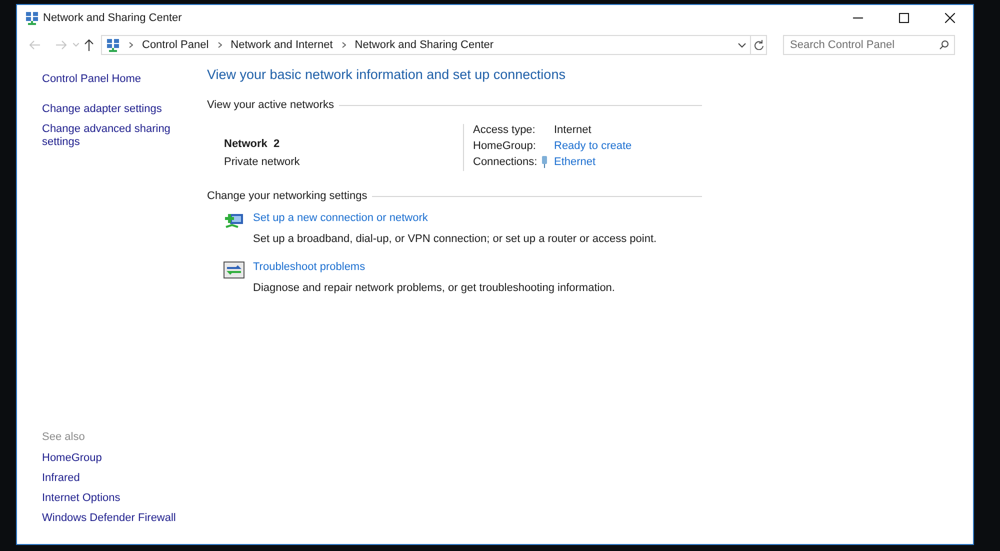  I want to click on see-also-heading: See also, so click(64, 437).